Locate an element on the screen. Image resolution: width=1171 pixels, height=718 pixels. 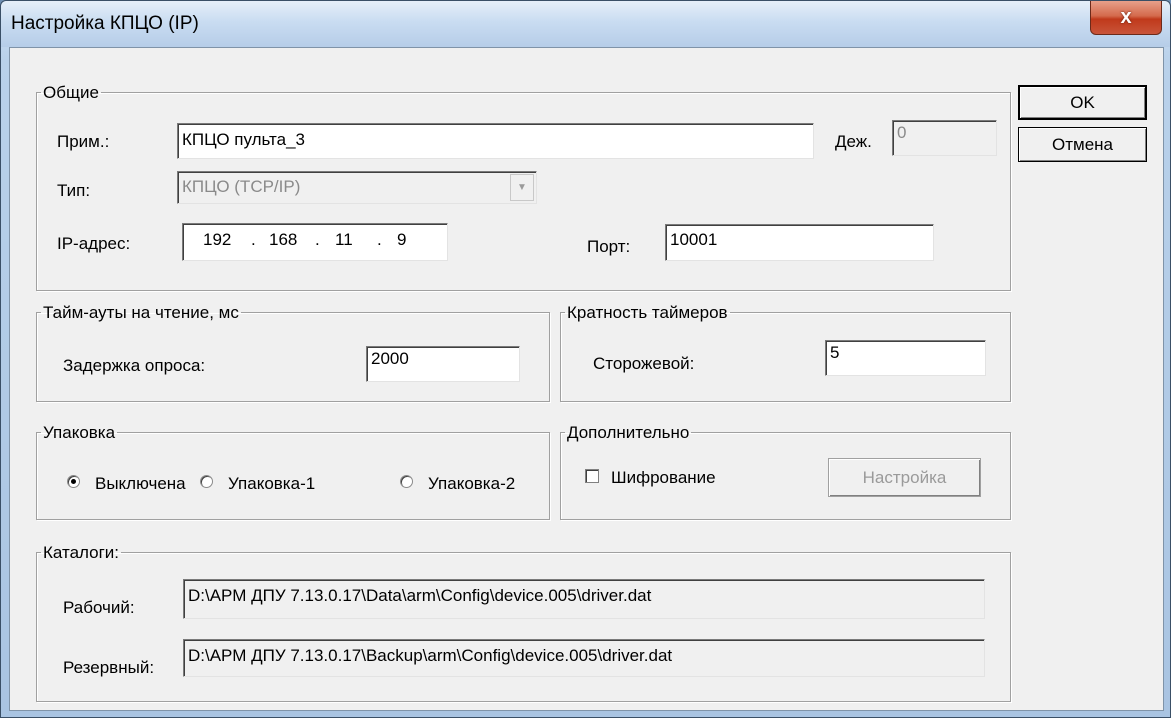
work-dir-label: Рабочий: is located at coordinates (99, 607).